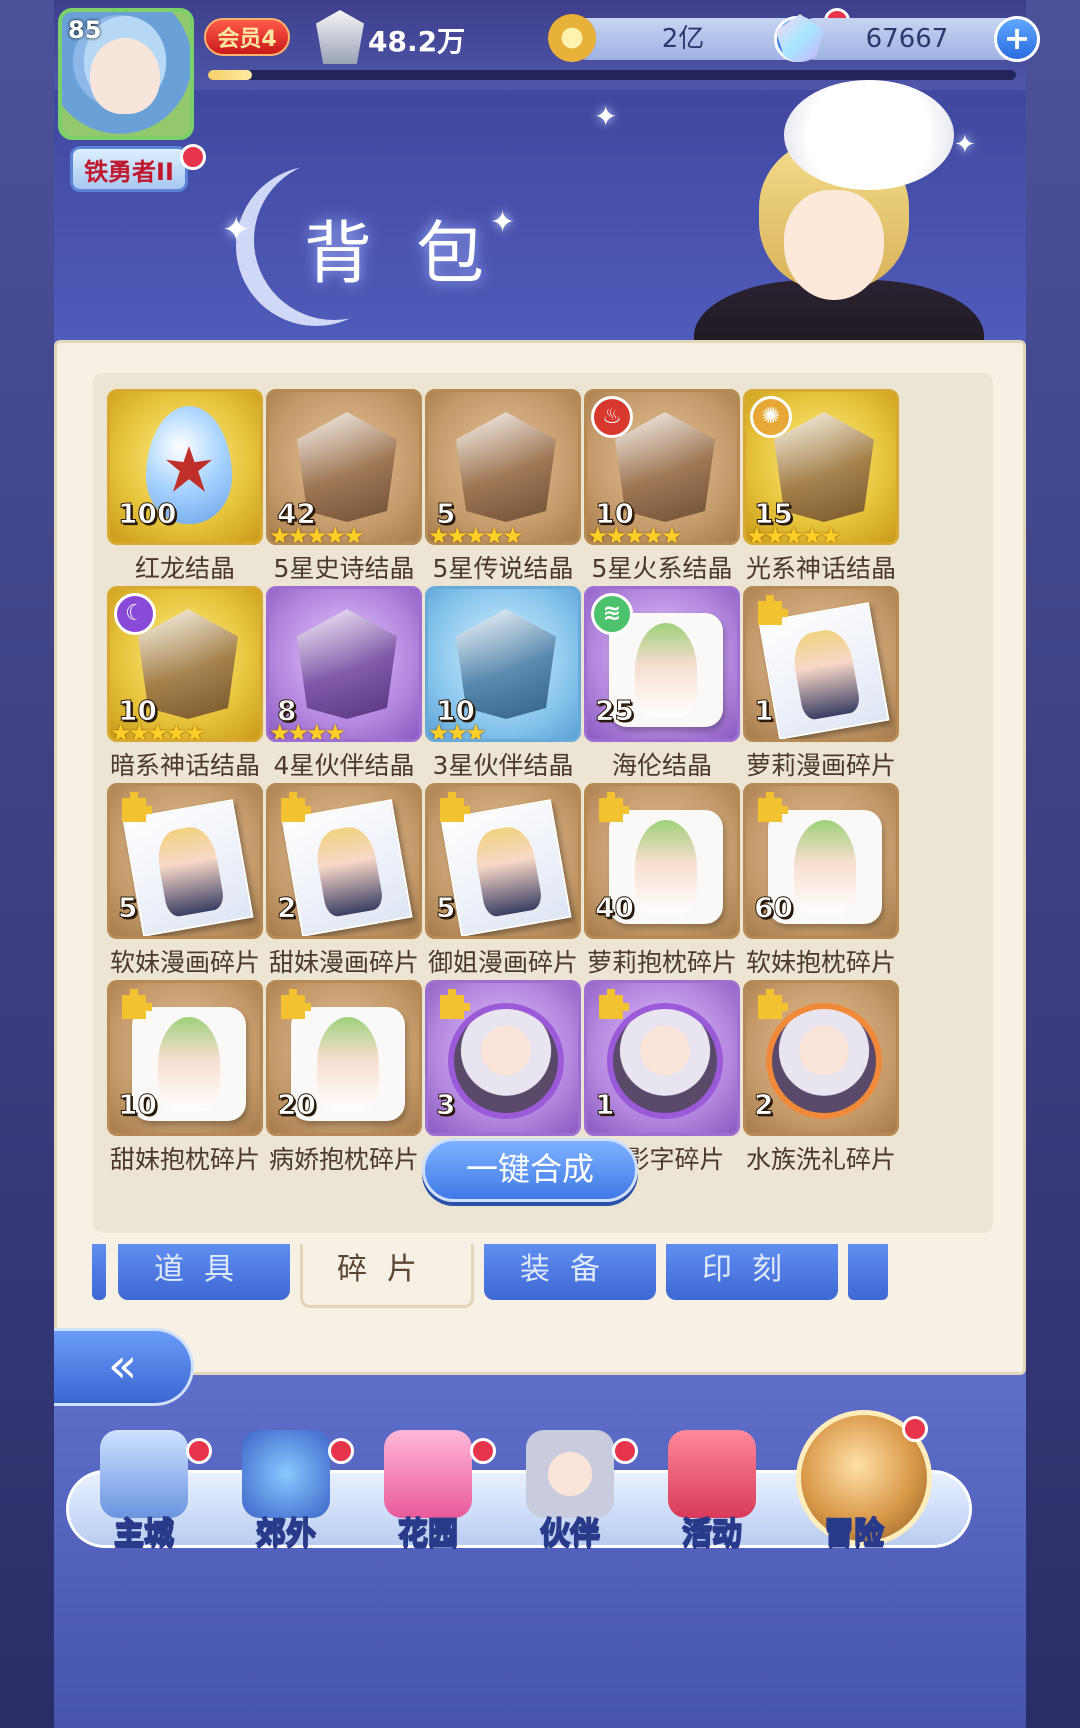 This screenshot has width=1080, height=1728. I want to click on gem-counter: 67667 +, so click(908, 38).